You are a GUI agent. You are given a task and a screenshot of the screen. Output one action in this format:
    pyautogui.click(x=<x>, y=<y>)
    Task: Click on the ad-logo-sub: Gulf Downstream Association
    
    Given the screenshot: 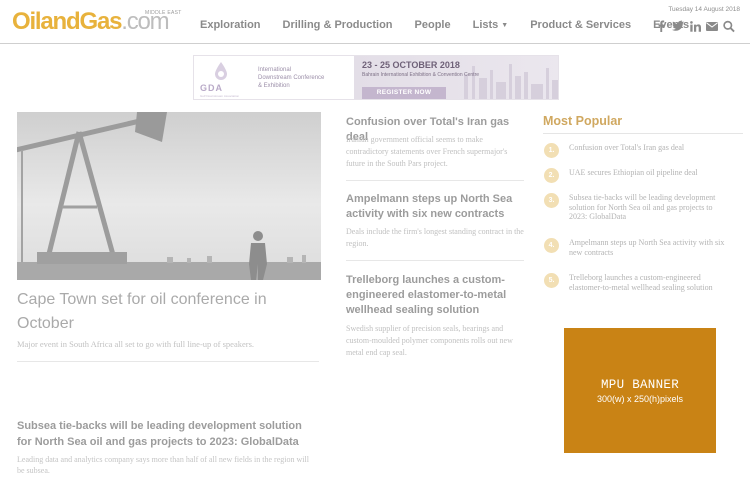 What is the action you would take?
    pyautogui.click(x=220, y=96)
    